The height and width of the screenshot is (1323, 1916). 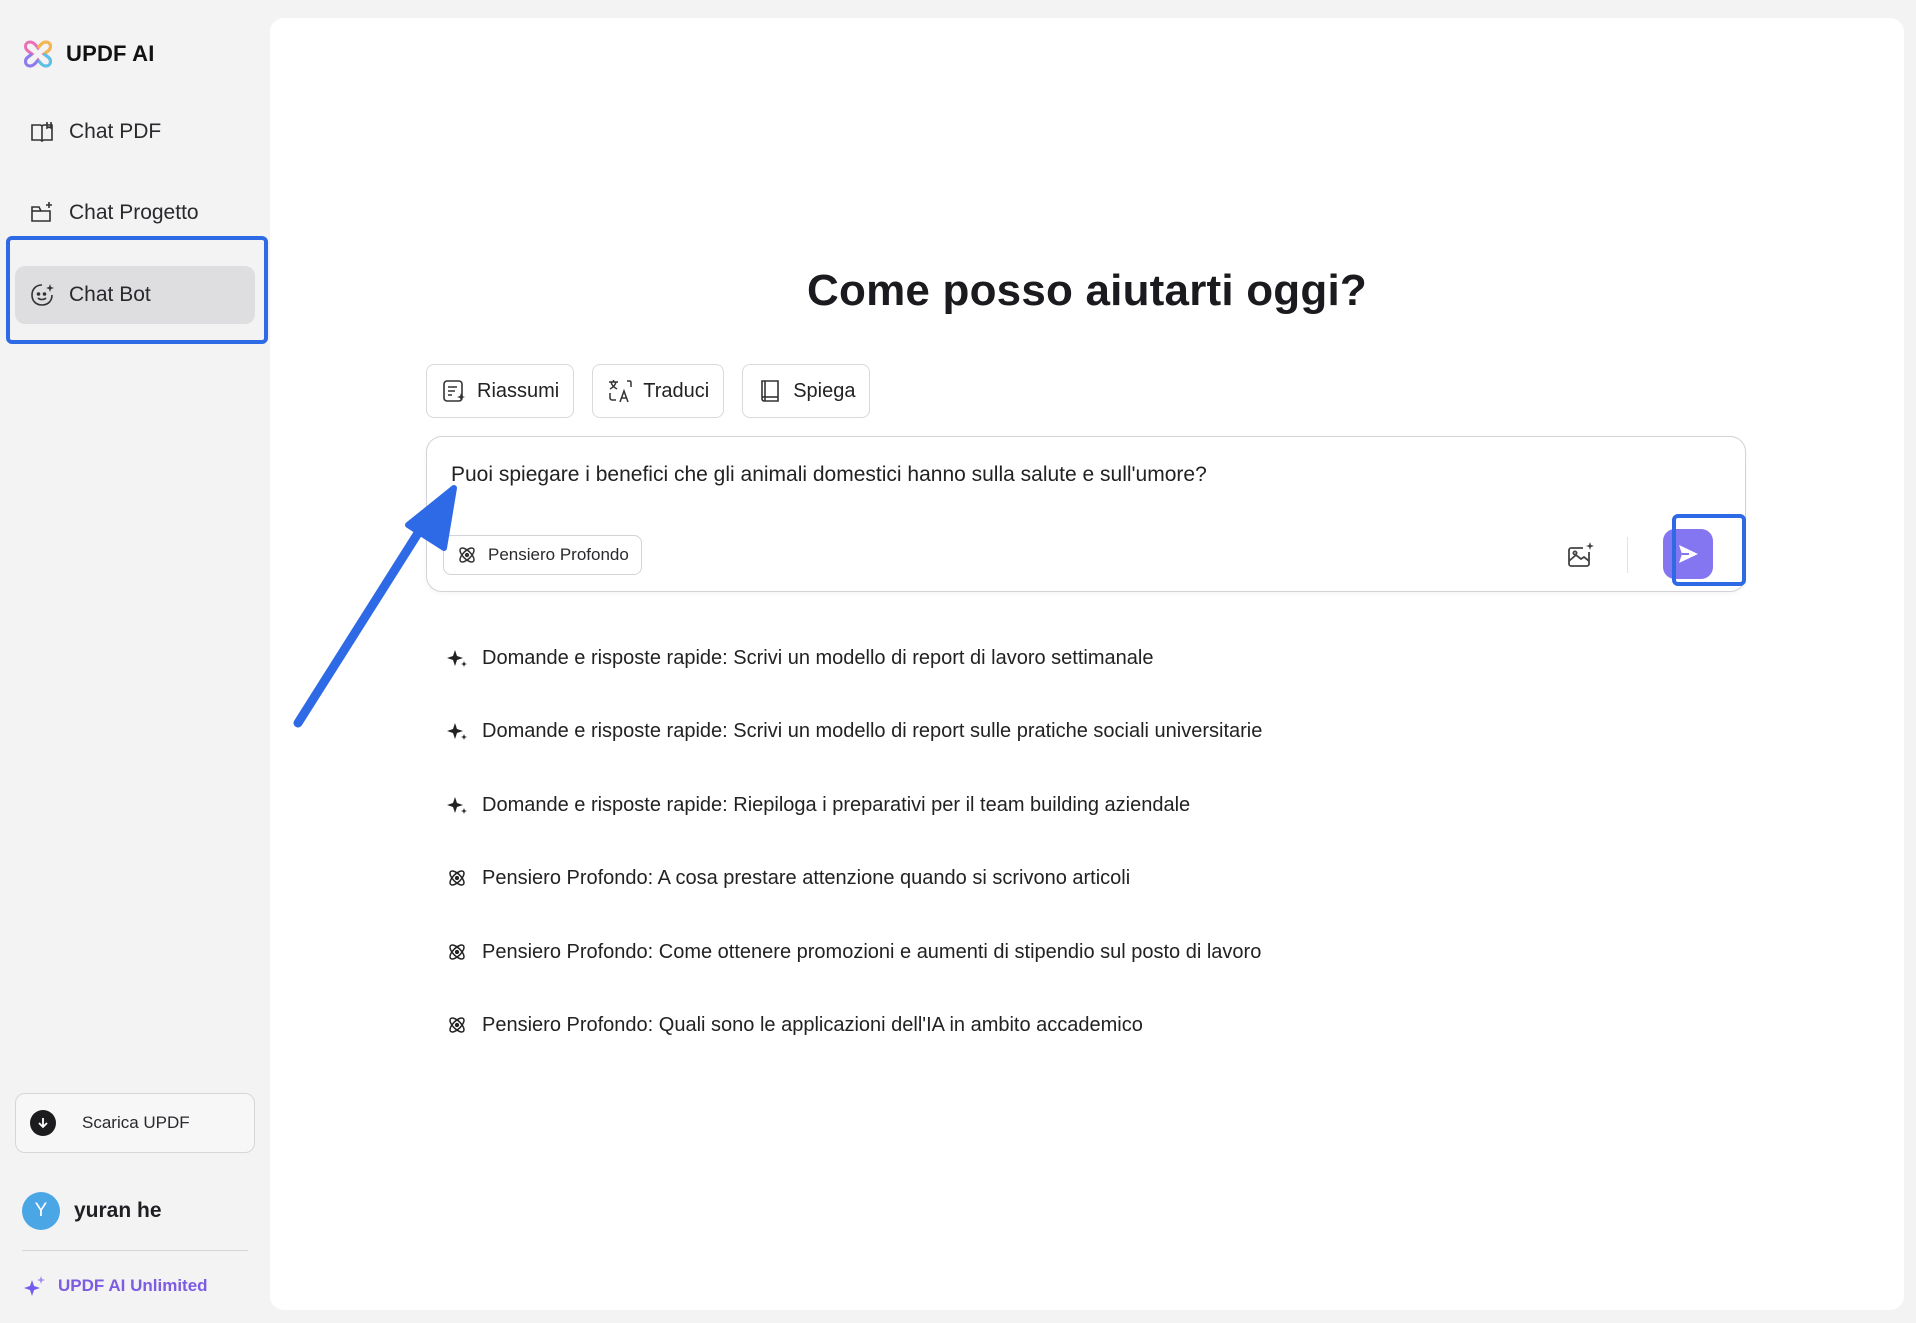 I want to click on sidebar-item-chat-pdf: Chat PDF, so click(x=135, y=132).